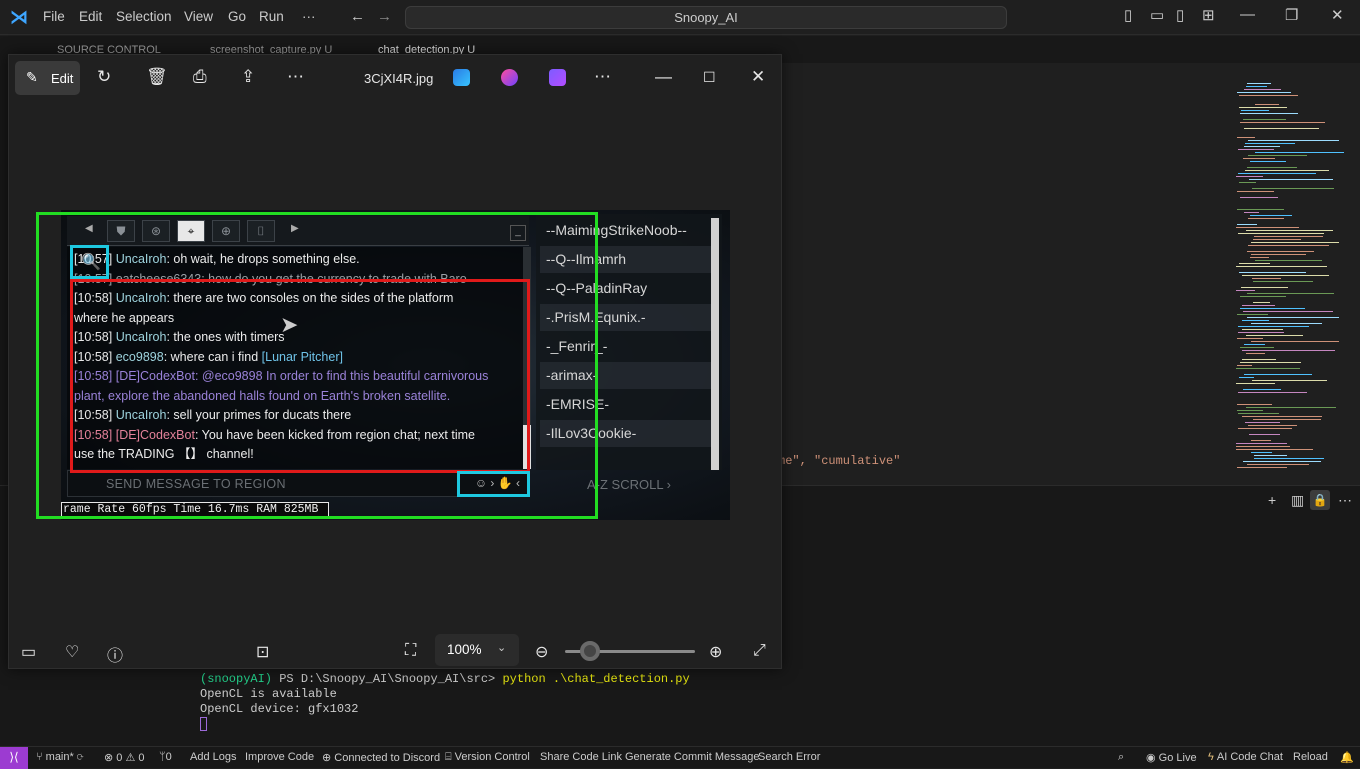 The height and width of the screenshot is (769, 1360). Describe the element at coordinates (104, 77) in the screenshot. I see `rotate-icon: ↻` at that location.